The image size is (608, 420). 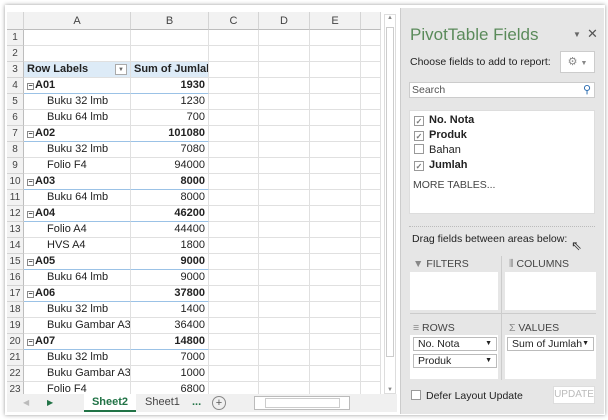 What do you see at coordinates (15, 166) in the screenshot?
I see `row-header: 9` at bounding box center [15, 166].